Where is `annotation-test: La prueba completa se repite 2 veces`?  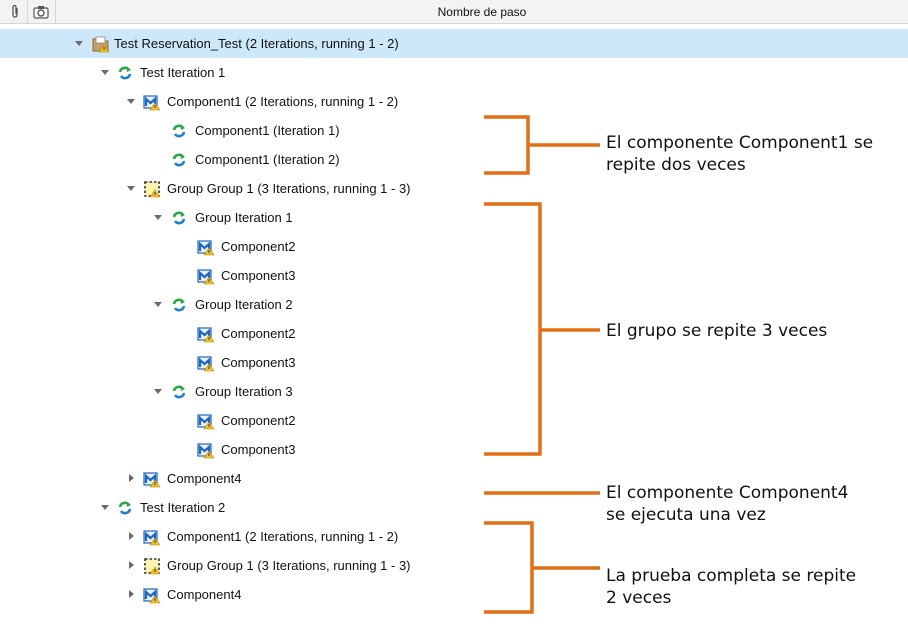
annotation-test: La prueba completa se repite 2 veces is located at coordinates (731, 587).